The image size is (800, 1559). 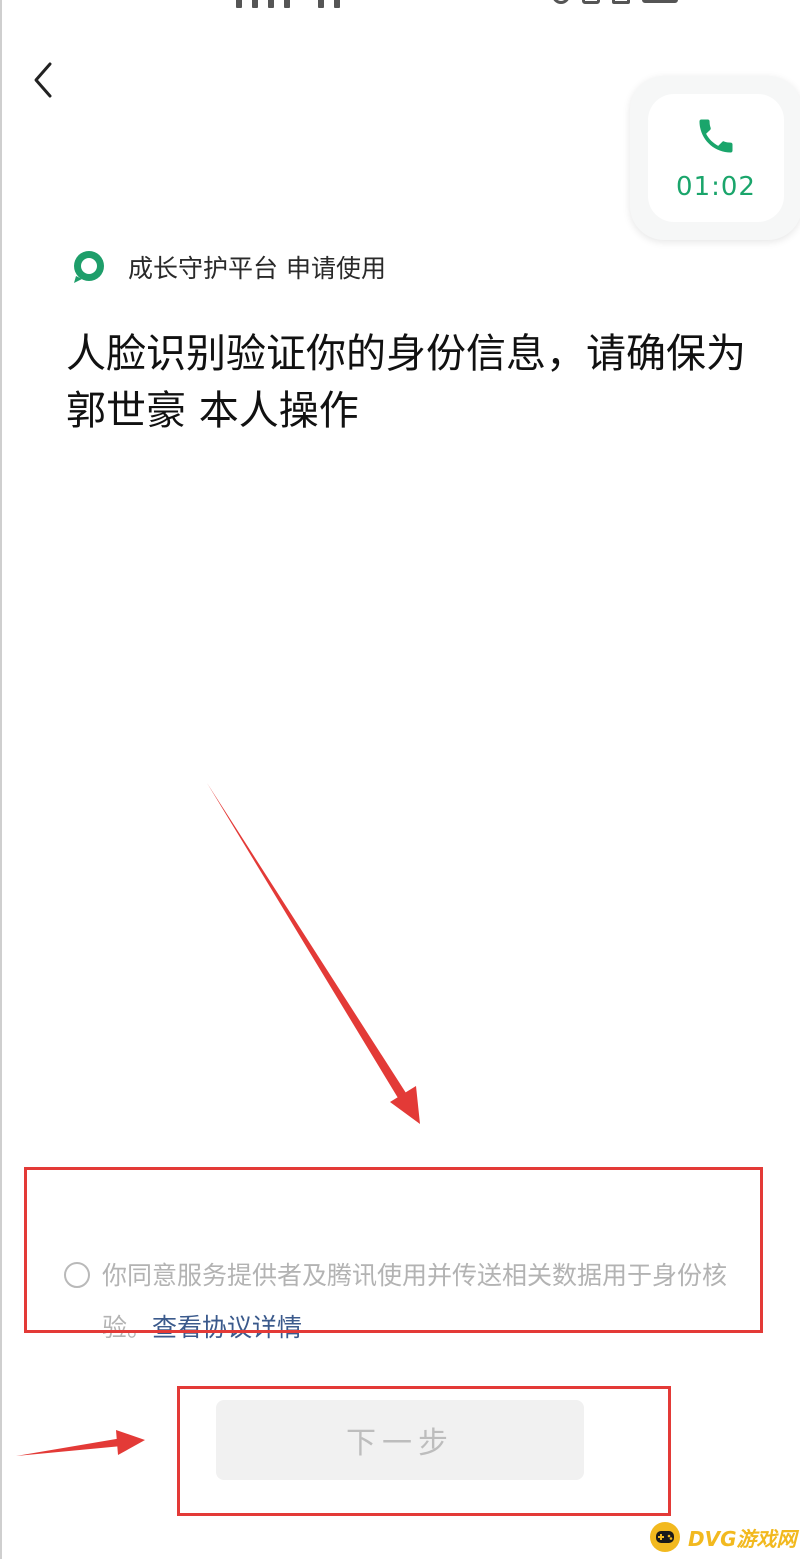 I want to click on annotation-arrow-down, so click(x=313, y=953).